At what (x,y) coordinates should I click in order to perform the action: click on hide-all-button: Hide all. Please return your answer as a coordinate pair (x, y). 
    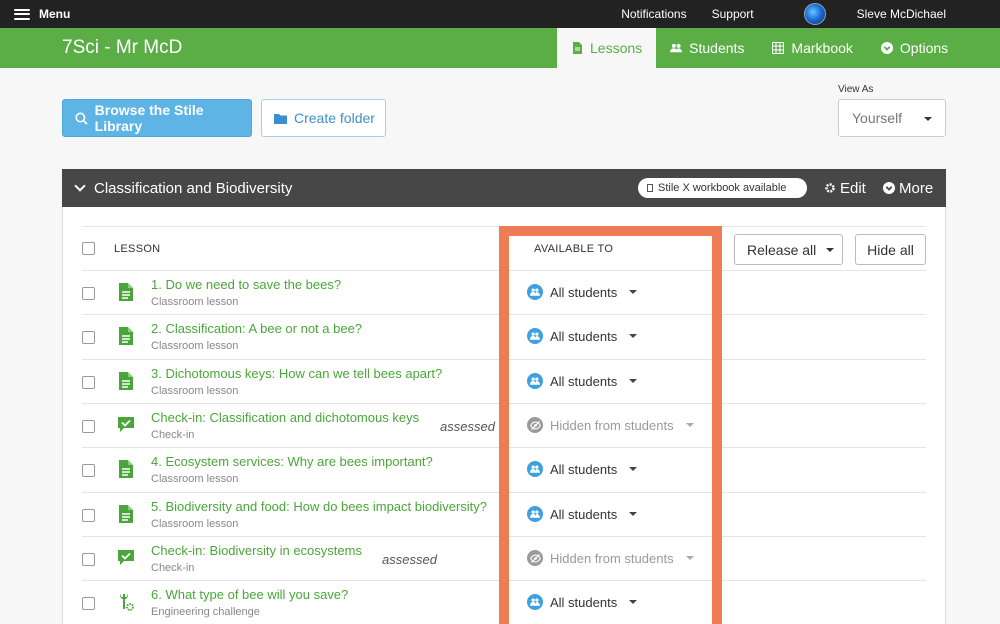
    Looking at the image, I should click on (890, 249).